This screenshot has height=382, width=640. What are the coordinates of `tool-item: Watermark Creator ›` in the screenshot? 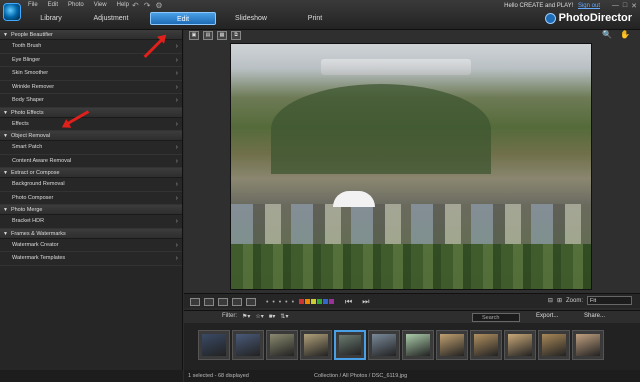 It's located at (91, 245).